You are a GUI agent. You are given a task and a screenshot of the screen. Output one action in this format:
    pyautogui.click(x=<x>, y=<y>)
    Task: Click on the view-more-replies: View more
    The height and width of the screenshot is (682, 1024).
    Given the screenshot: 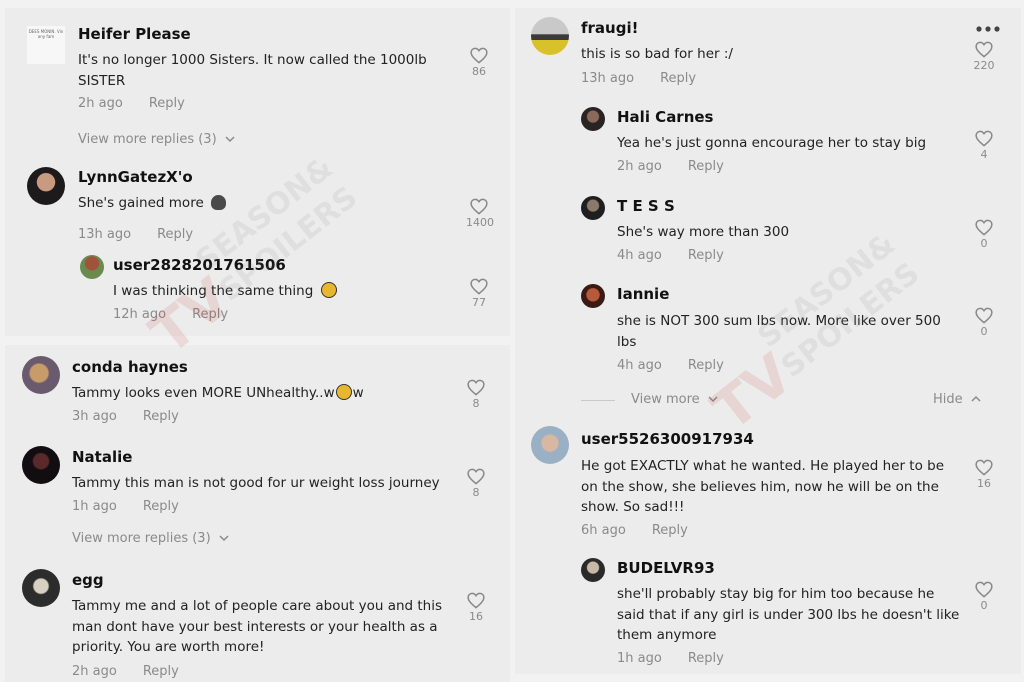 What is the action you would take?
    pyautogui.click(x=674, y=399)
    